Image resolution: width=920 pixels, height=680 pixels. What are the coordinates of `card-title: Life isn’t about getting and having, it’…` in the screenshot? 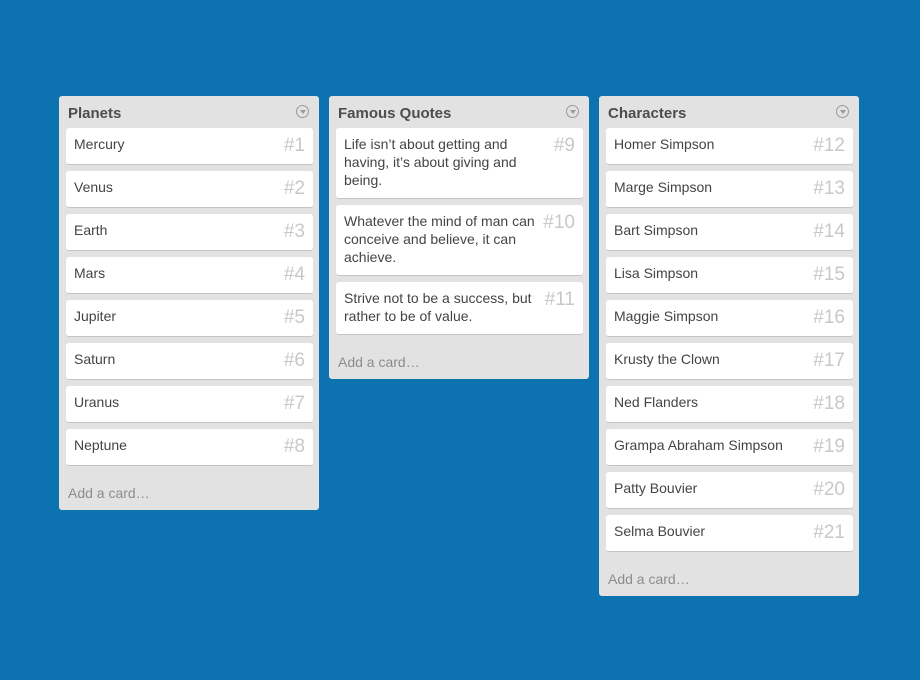 It's located at (430, 162).